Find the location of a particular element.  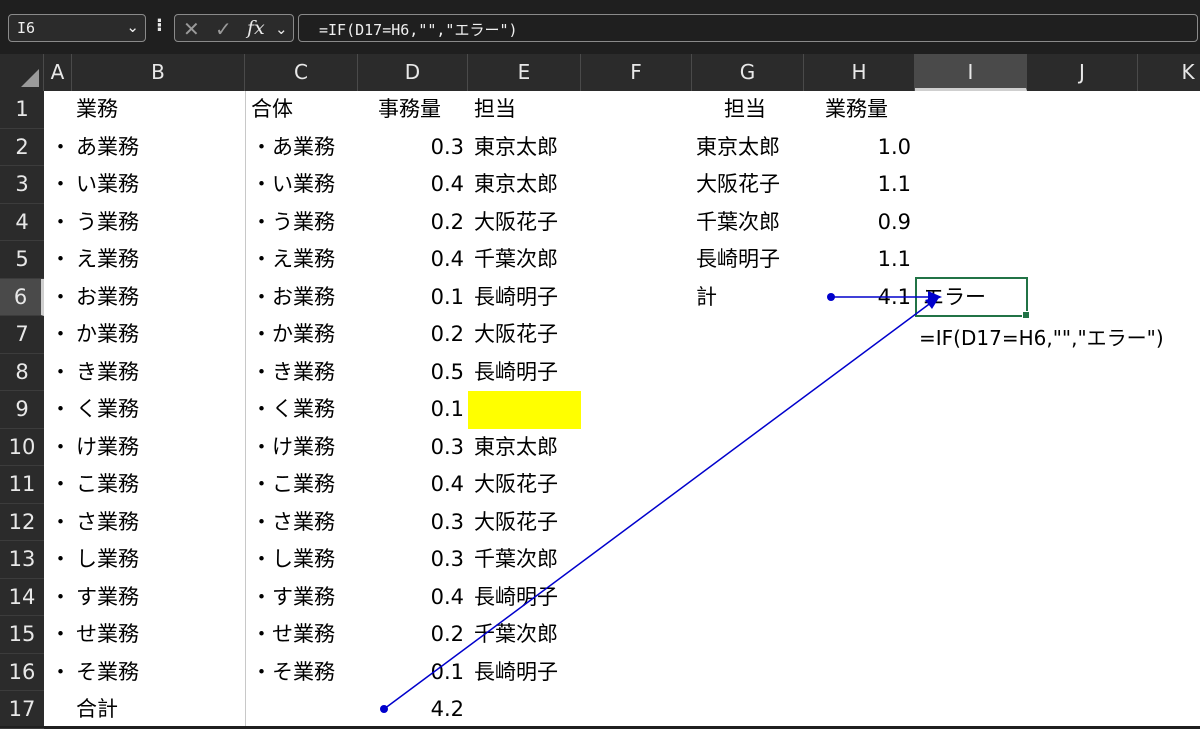

column-header-h: H is located at coordinates (859, 72).